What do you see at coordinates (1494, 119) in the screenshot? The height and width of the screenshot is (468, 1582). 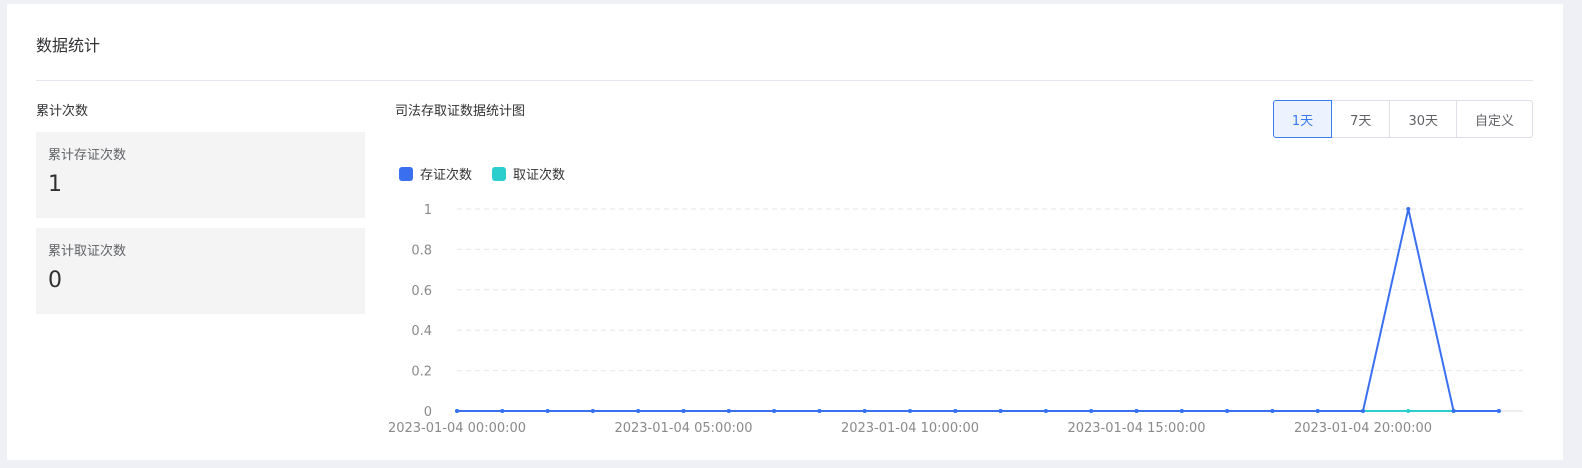 I see `range-custom-button: 自定义` at bounding box center [1494, 119].